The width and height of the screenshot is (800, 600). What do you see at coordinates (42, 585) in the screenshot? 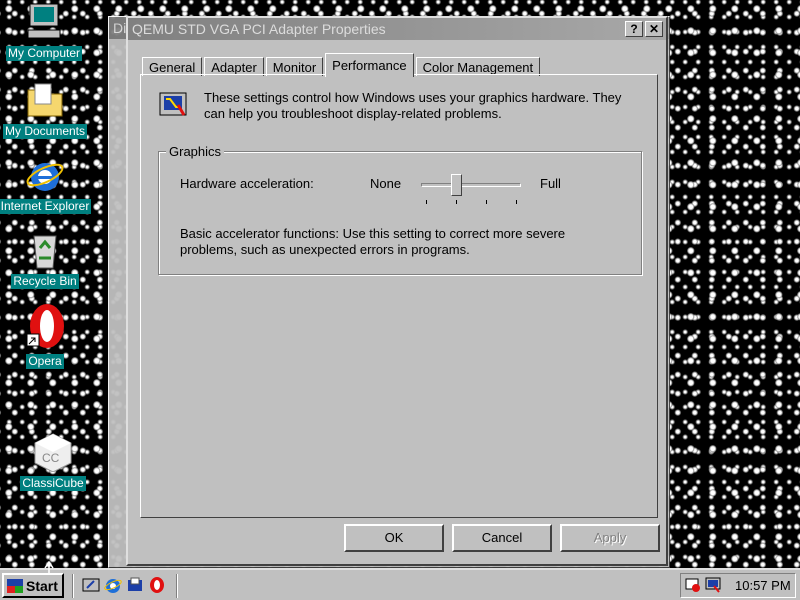
I see `start-label: Start` at bounding box center [42, 585].